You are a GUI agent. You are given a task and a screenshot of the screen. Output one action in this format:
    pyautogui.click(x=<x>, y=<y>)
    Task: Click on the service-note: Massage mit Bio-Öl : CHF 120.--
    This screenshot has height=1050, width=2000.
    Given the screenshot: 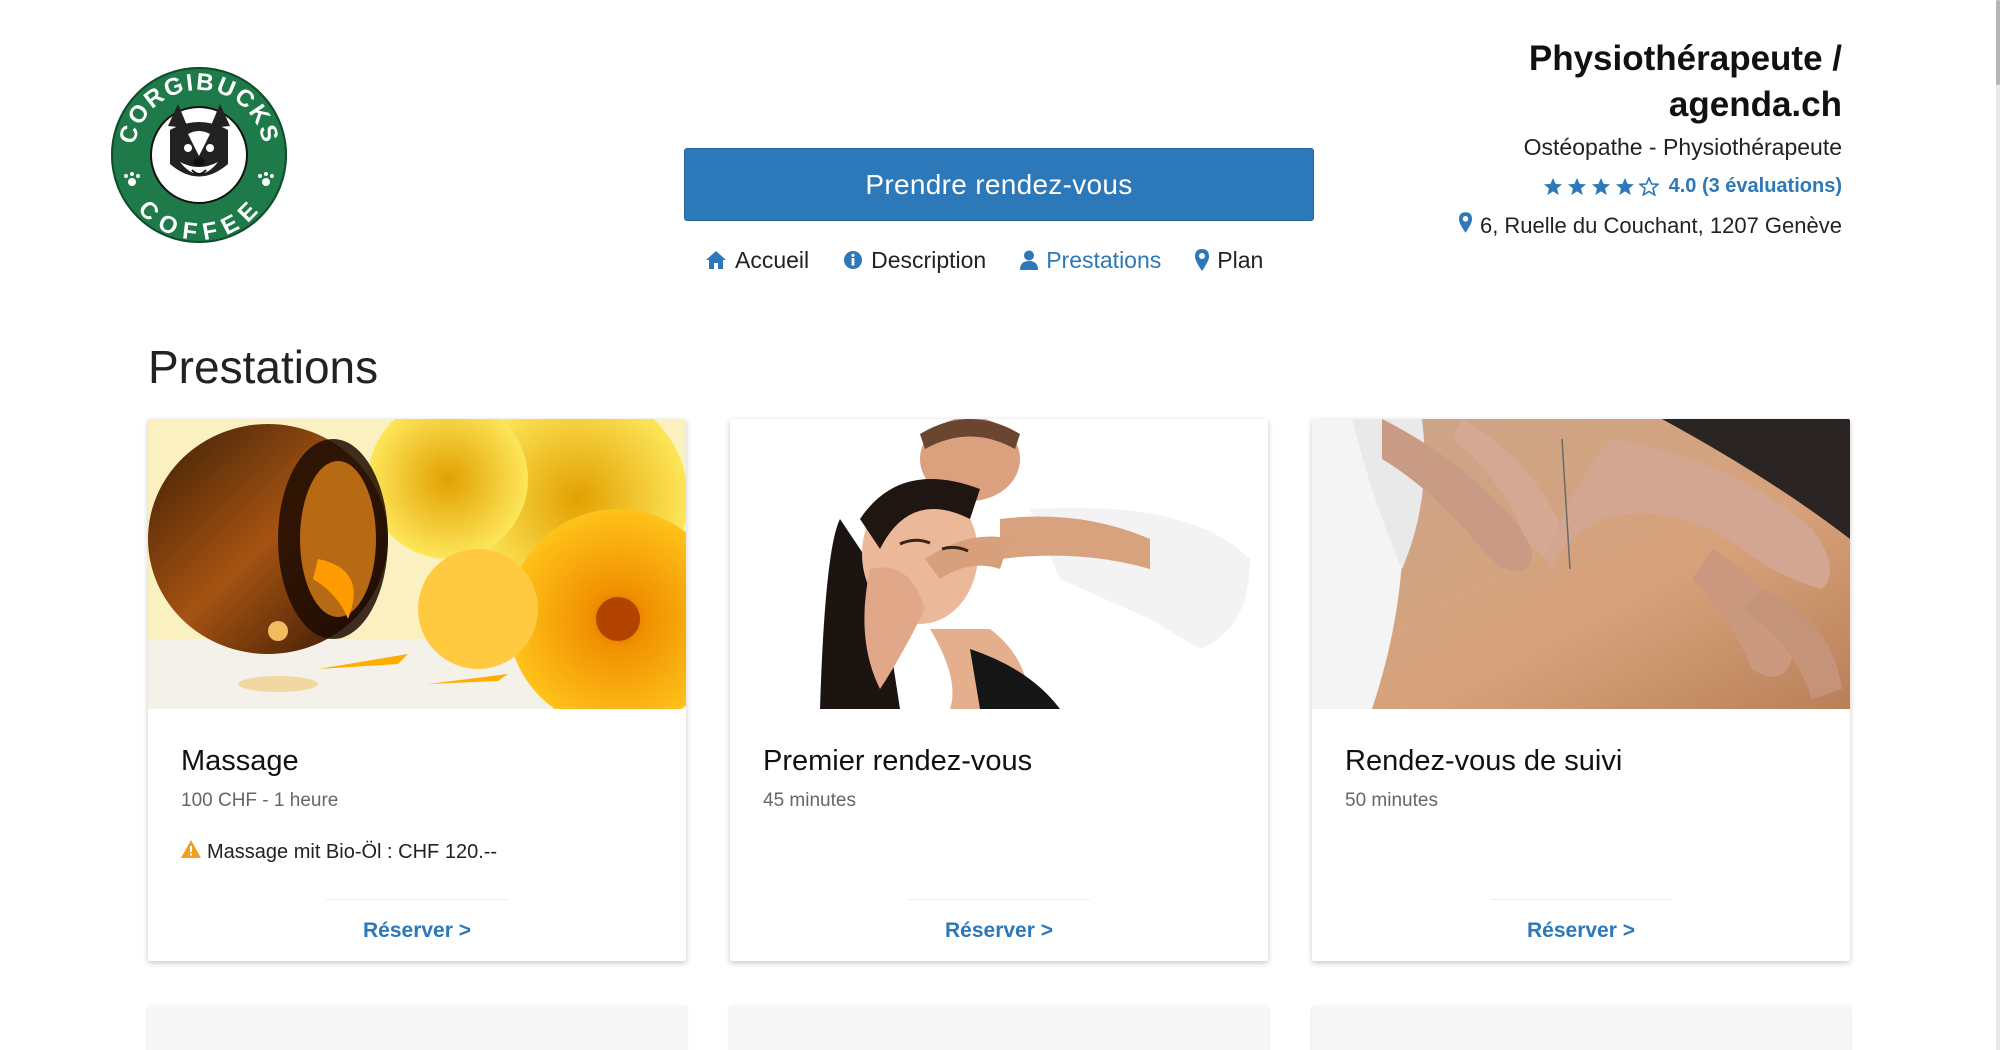 What is the action you would take?
    pyautogui.click(x=417, y=852)
    